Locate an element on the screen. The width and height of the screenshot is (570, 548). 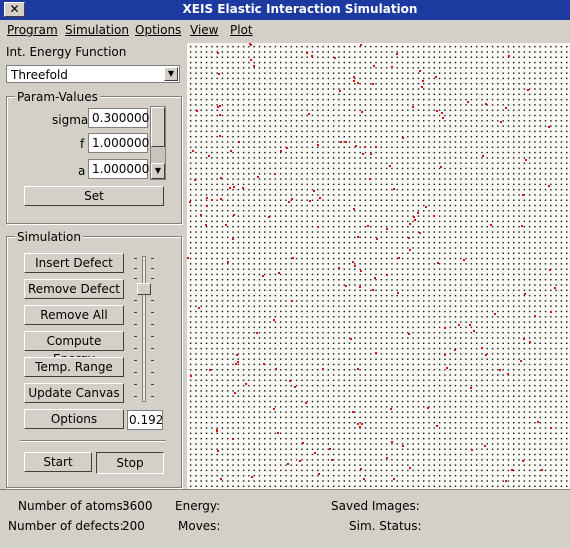
window-title: XEIS Elastic Interaction Simulation is located at coordinates (300, 9).